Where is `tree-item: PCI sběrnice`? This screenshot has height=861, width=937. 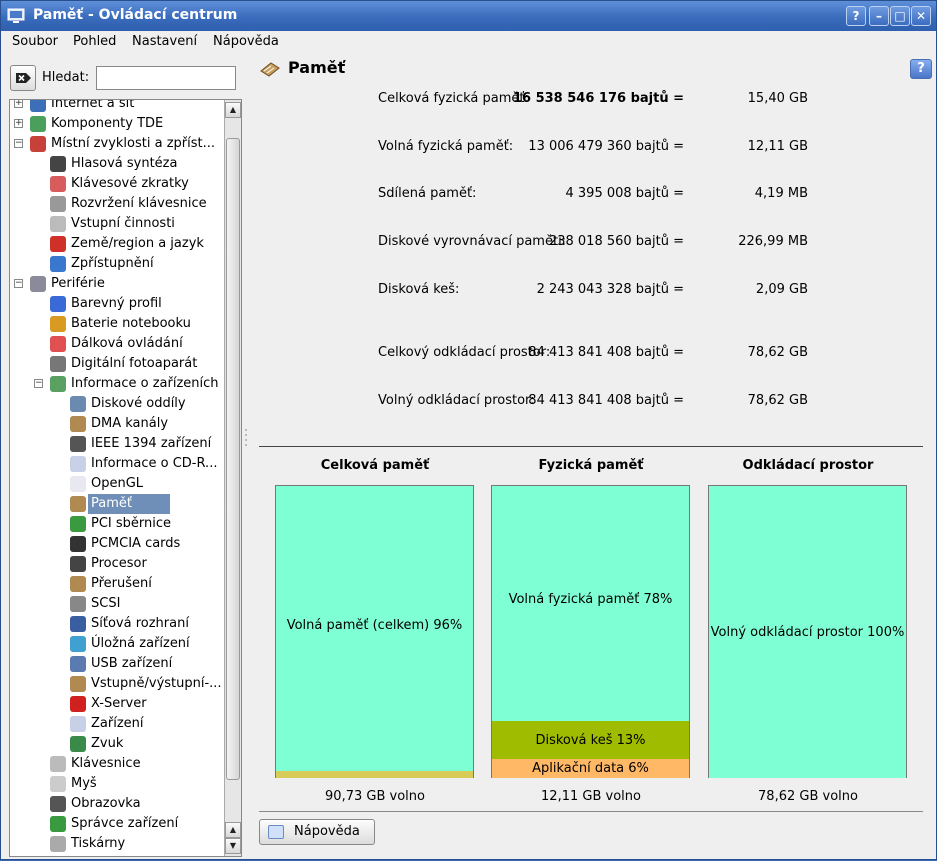 tree-item: PCI sběrnice is located at coordinates (117, 524).